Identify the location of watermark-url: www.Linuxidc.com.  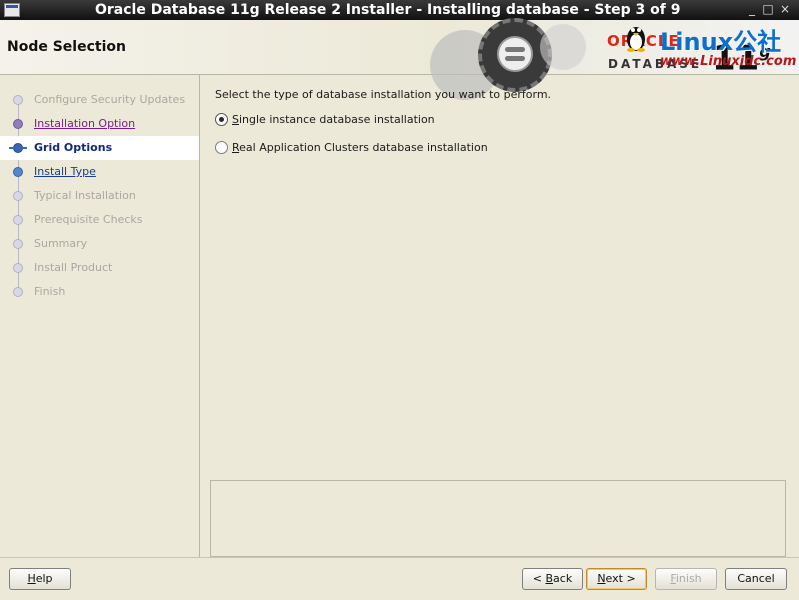
(728, 61).